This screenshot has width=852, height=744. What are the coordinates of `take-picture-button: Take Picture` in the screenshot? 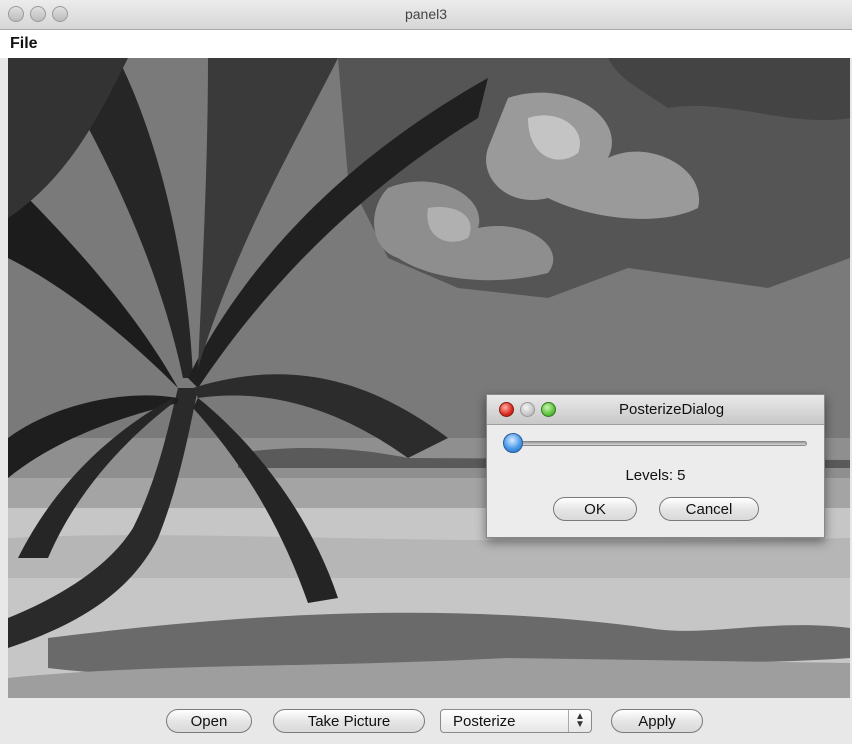 It's located at (349, 721).